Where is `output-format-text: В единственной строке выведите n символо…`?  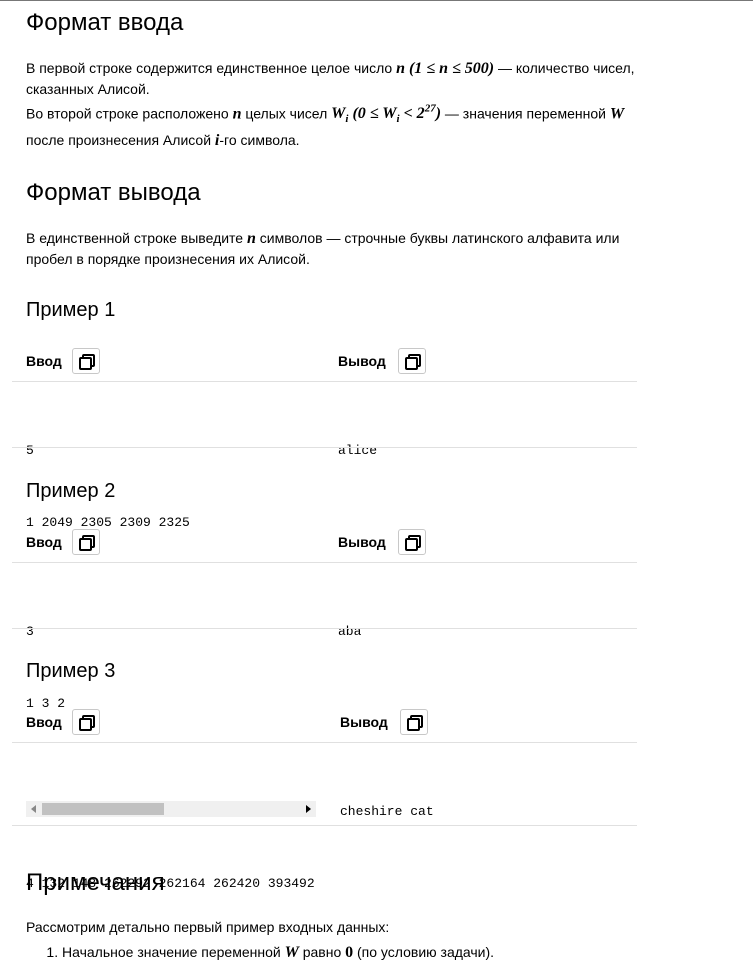
output-format-text: В единственной строке выведите n символо… is located at coordinates (323, 248).